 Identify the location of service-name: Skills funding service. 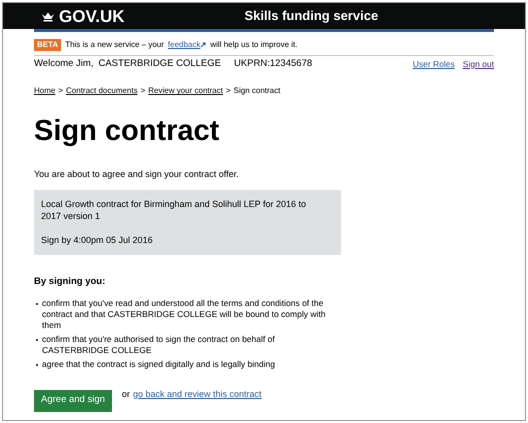
(311, 16).